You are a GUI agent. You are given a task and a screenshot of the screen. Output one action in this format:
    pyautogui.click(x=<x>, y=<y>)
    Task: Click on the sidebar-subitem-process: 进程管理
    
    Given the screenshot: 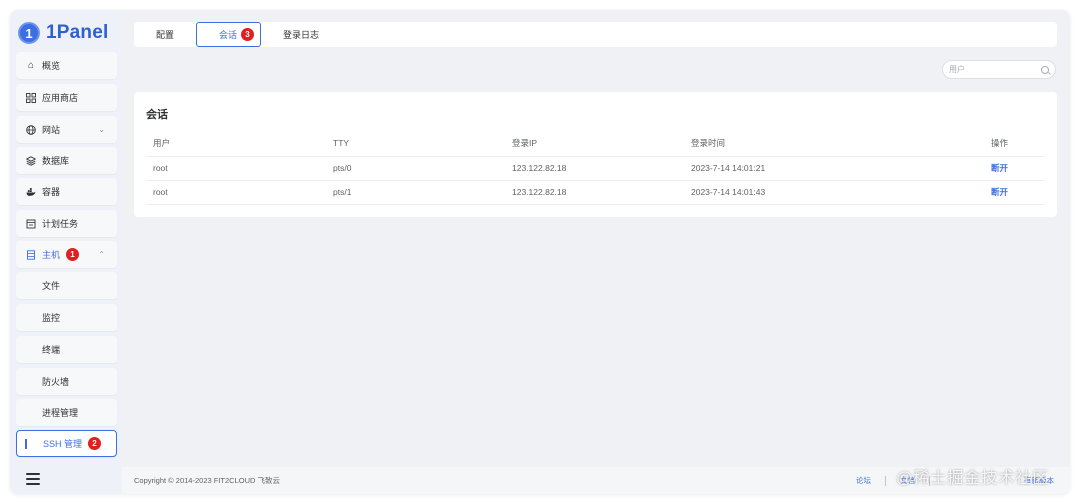 What is the action you would take?
    pyautogui.click(x=66, y=412)
    